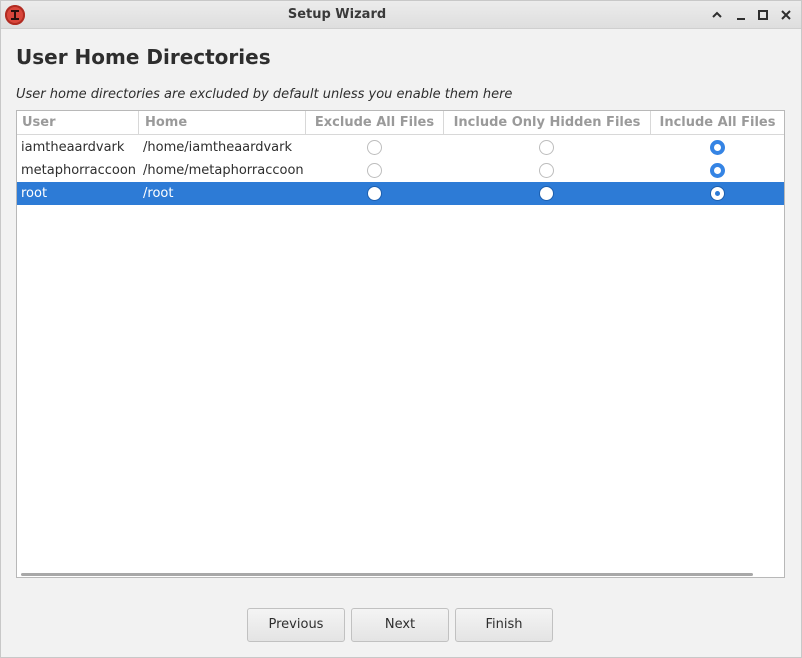 The height and width of the screenshot is (658, 802). I want to click on horizontal-scrollbar, so click(387, 574).